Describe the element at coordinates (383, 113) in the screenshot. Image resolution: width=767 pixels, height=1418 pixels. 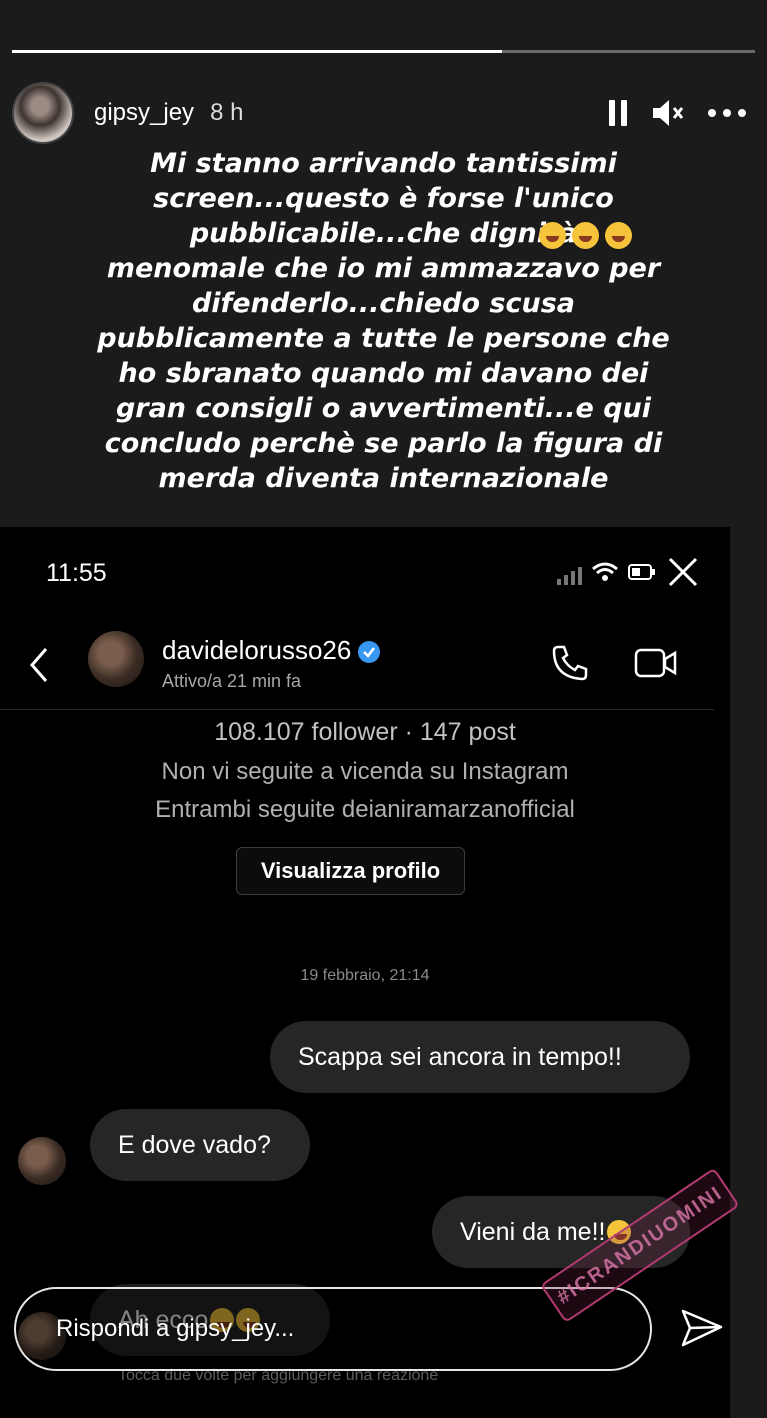
I see `story-header: gipsy_jey 8 h` at that location.